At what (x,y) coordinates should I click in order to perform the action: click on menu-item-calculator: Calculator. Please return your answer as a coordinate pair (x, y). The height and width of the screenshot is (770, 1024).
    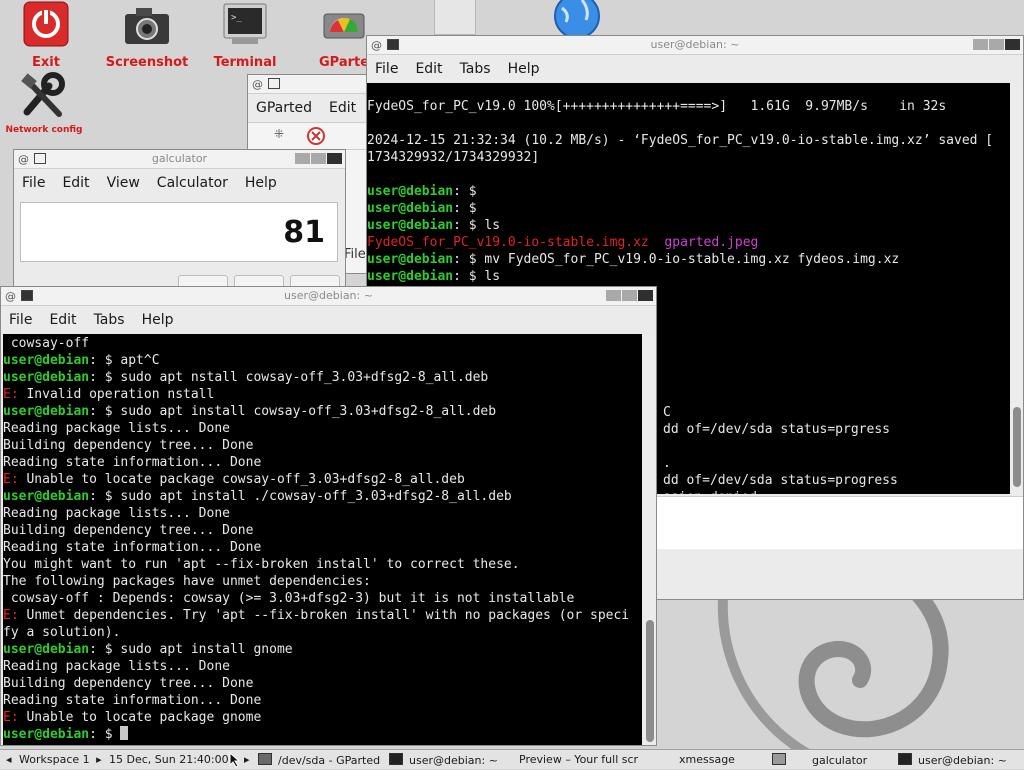
    Looking at the image, I should click on (192, 183).